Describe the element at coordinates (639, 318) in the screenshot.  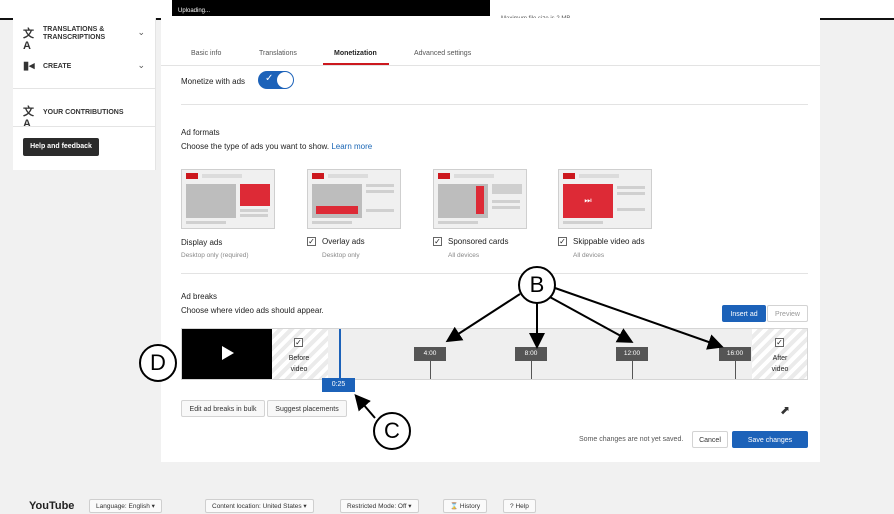
I see `arrow-b-to-16min` at that location.